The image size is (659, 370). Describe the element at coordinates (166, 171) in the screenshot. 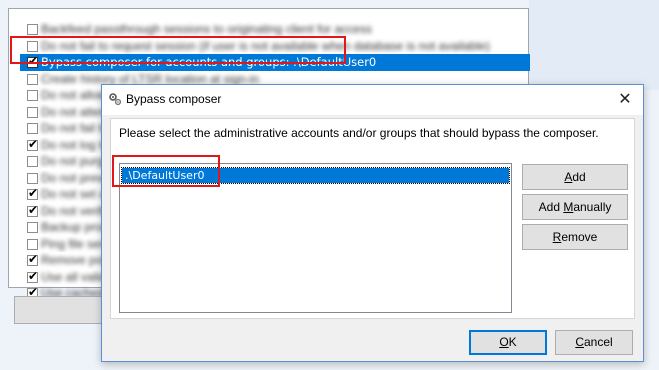

I see `highlight-box-list-item` at that location.